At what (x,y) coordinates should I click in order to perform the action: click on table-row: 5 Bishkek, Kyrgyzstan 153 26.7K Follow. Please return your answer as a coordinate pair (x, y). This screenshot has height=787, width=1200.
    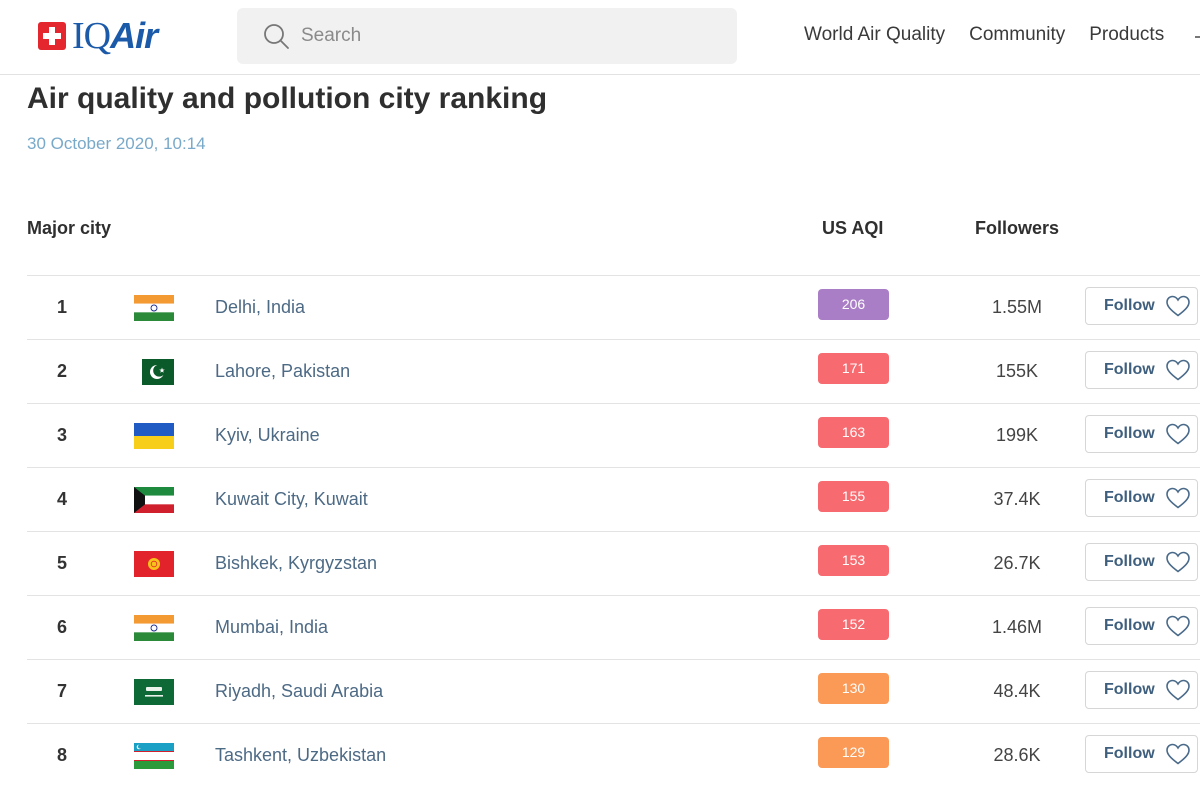
    Looking at the image, I should click on (613, 563).